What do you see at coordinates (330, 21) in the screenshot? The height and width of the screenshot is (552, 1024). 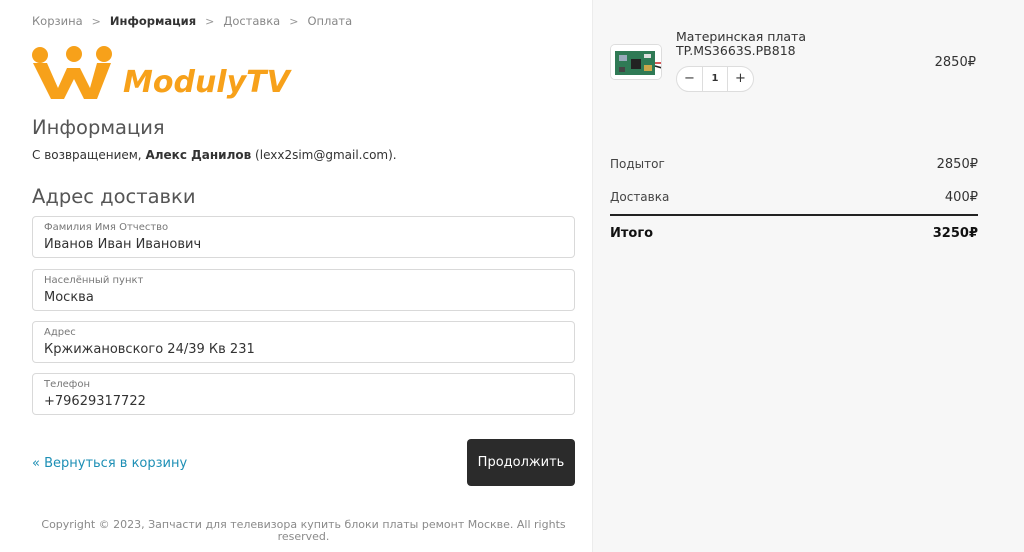 I see `breadcrumb-payment: Оплата` at bounding box center [330, 21].